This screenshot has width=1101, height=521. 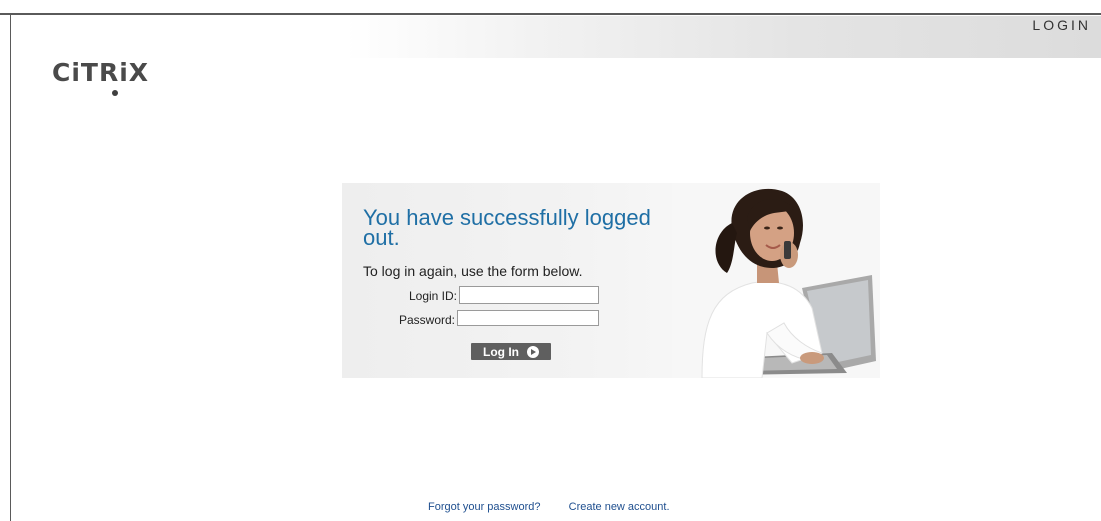 What do you see at coordinates (426, 320) in the screenshot?
I see `password-label: Password:` at bounding box center [426, 320].